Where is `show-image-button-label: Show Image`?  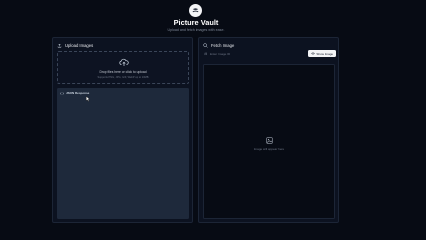 show-image-button-label: Show Image is located at coordinates (325, 53).